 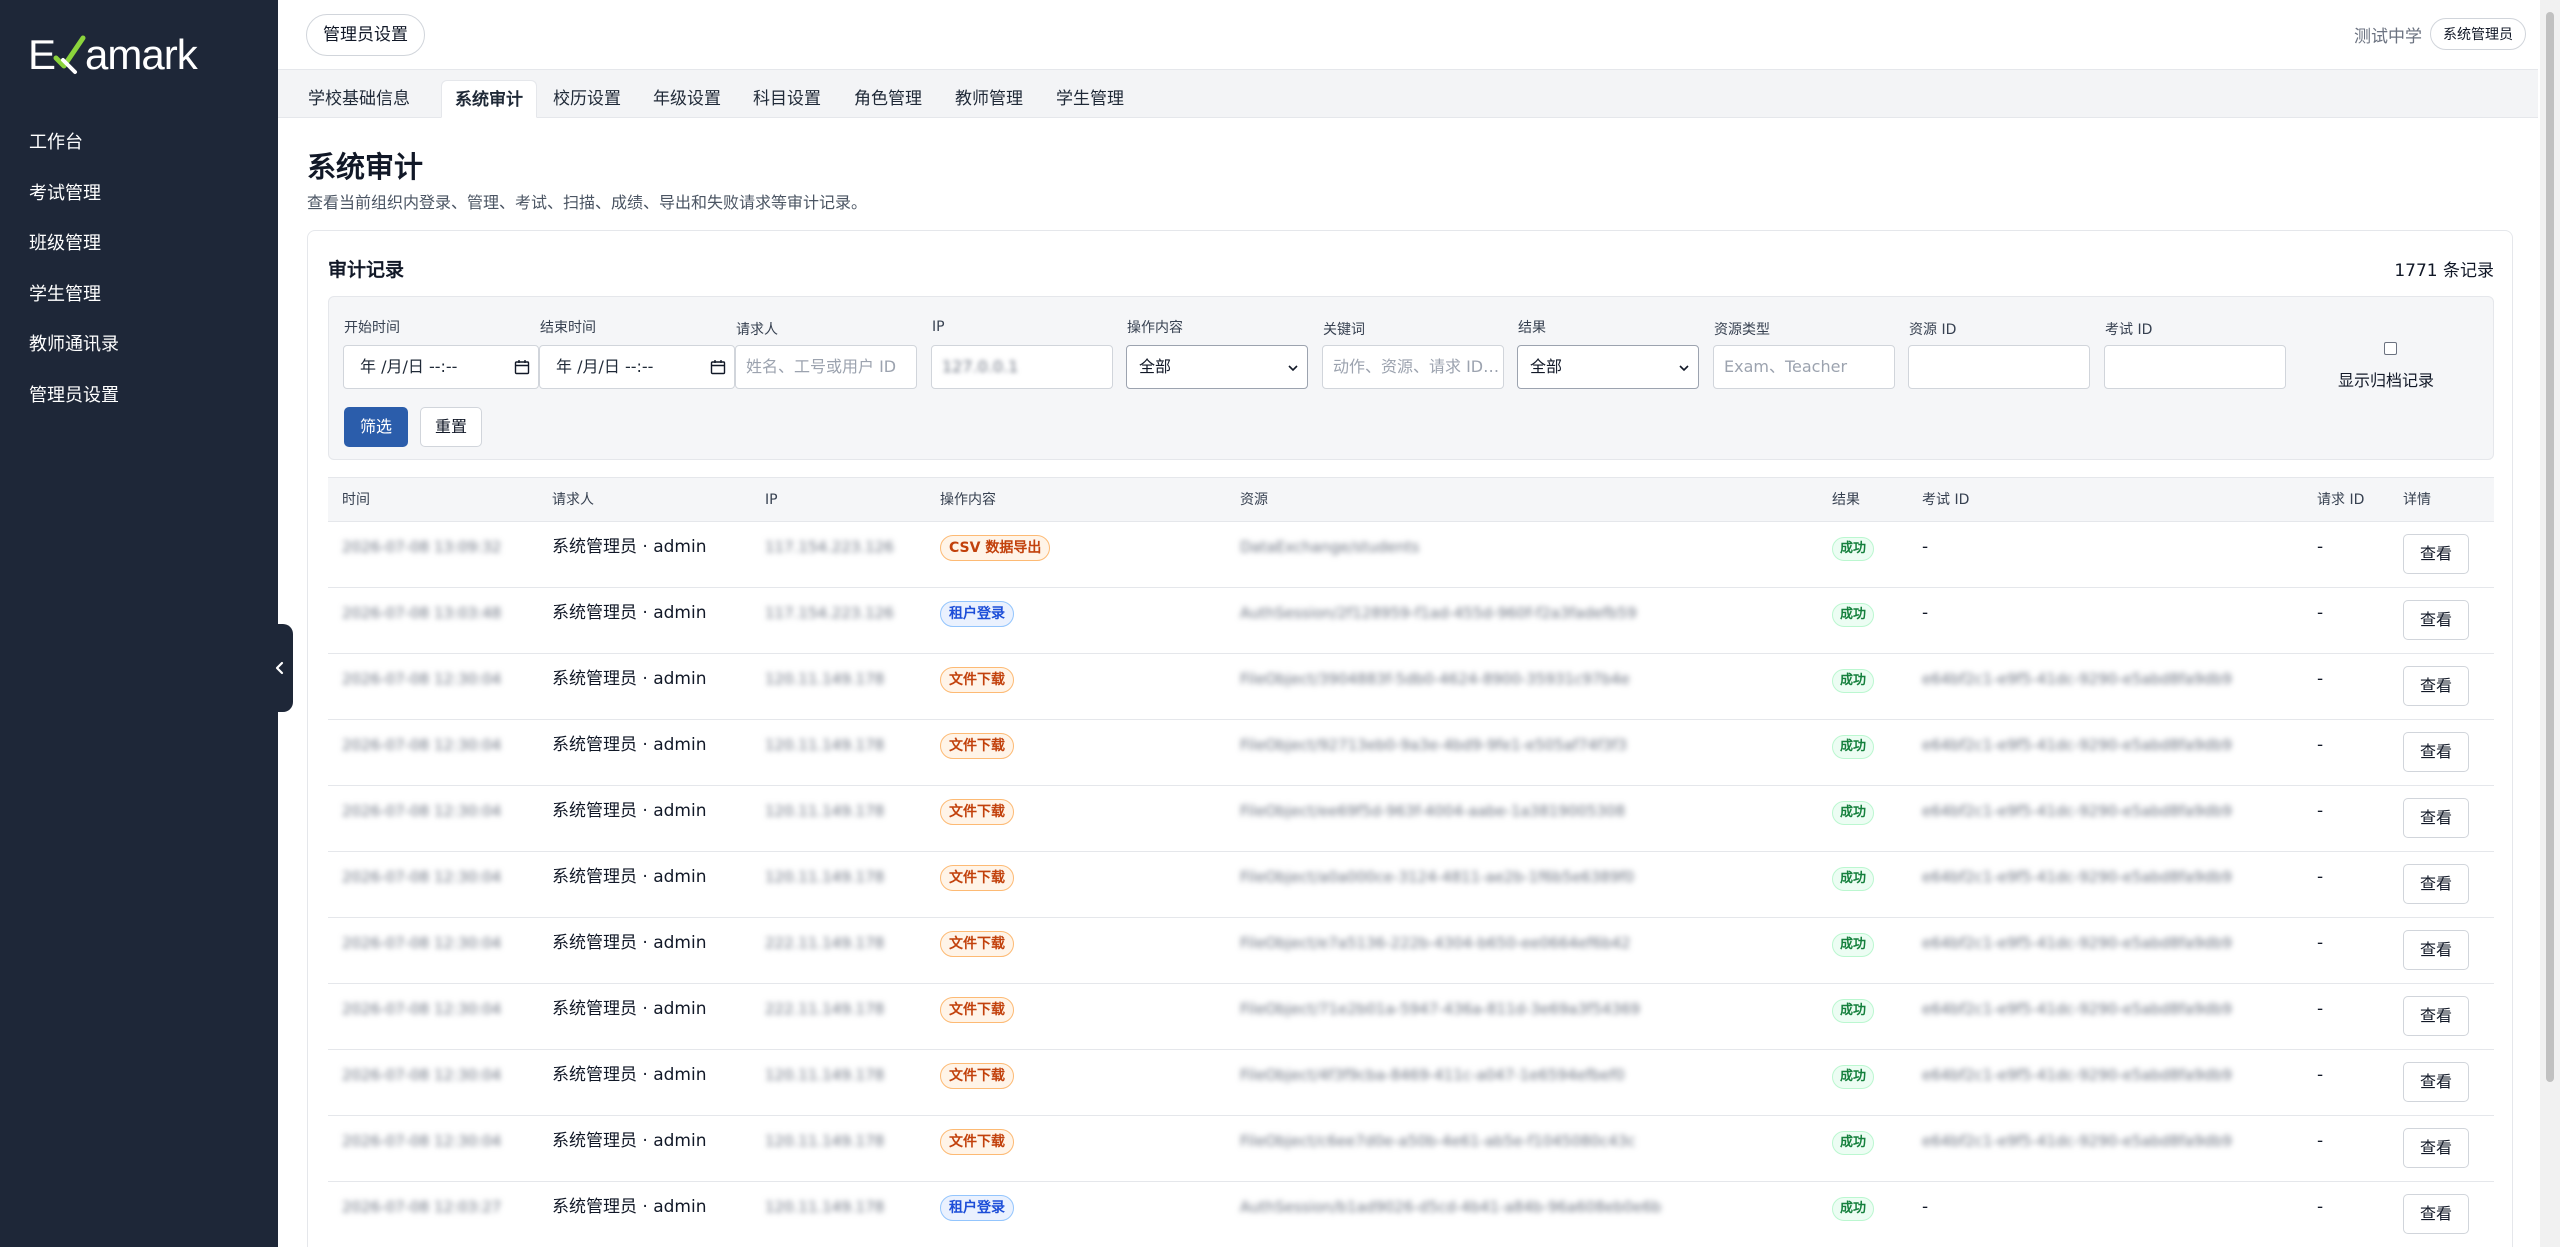 I want to click on tab-school-info: 学校基础信息, so click(x=359, y=99).